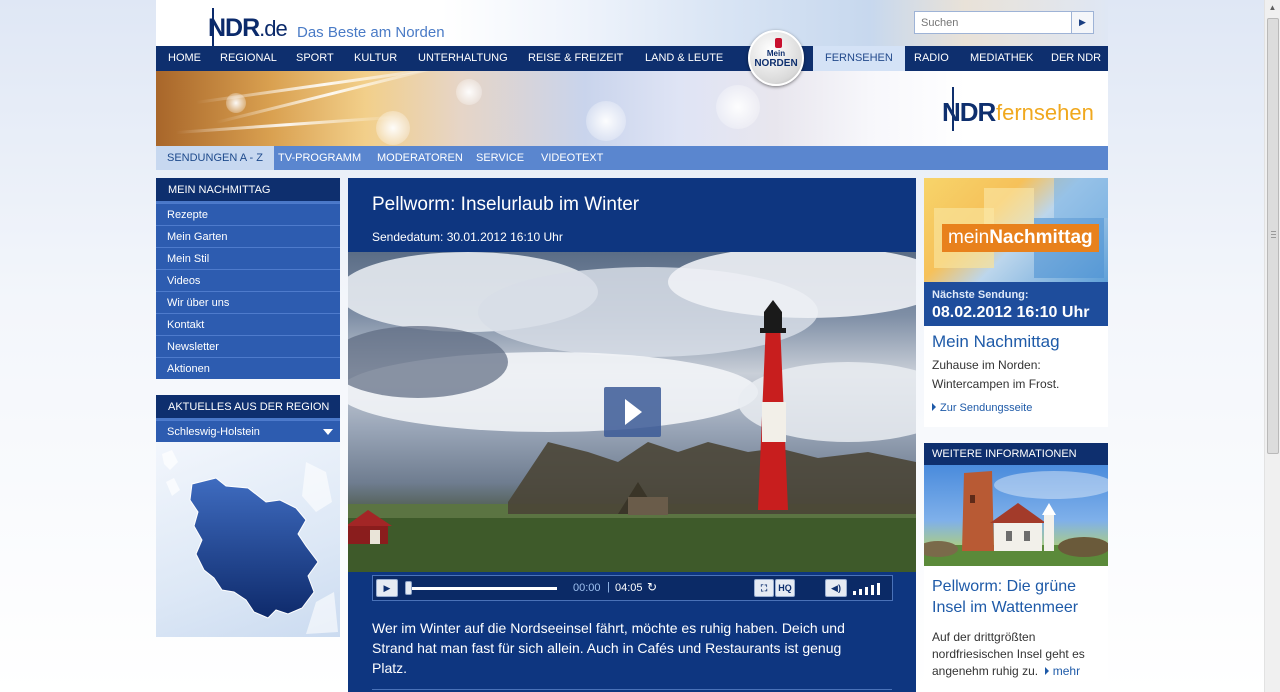  Describe the element at coordinates (213, 432) in the screenshot. I see `region-selected-value: Schleswig-Holstein` at that location.